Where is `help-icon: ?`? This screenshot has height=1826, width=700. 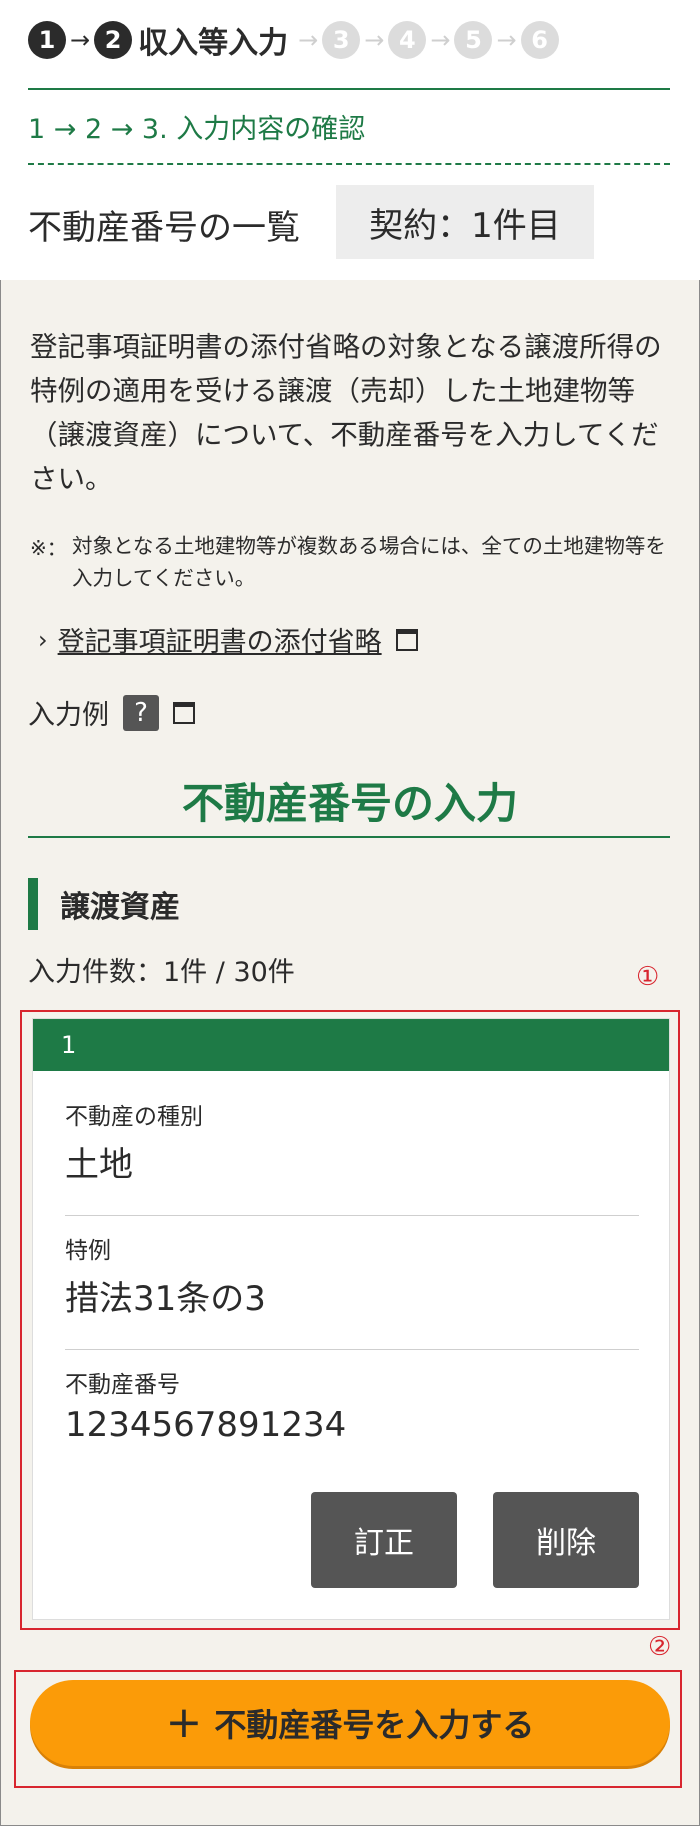
help-icon: ? is located at coordinates (141, 712).